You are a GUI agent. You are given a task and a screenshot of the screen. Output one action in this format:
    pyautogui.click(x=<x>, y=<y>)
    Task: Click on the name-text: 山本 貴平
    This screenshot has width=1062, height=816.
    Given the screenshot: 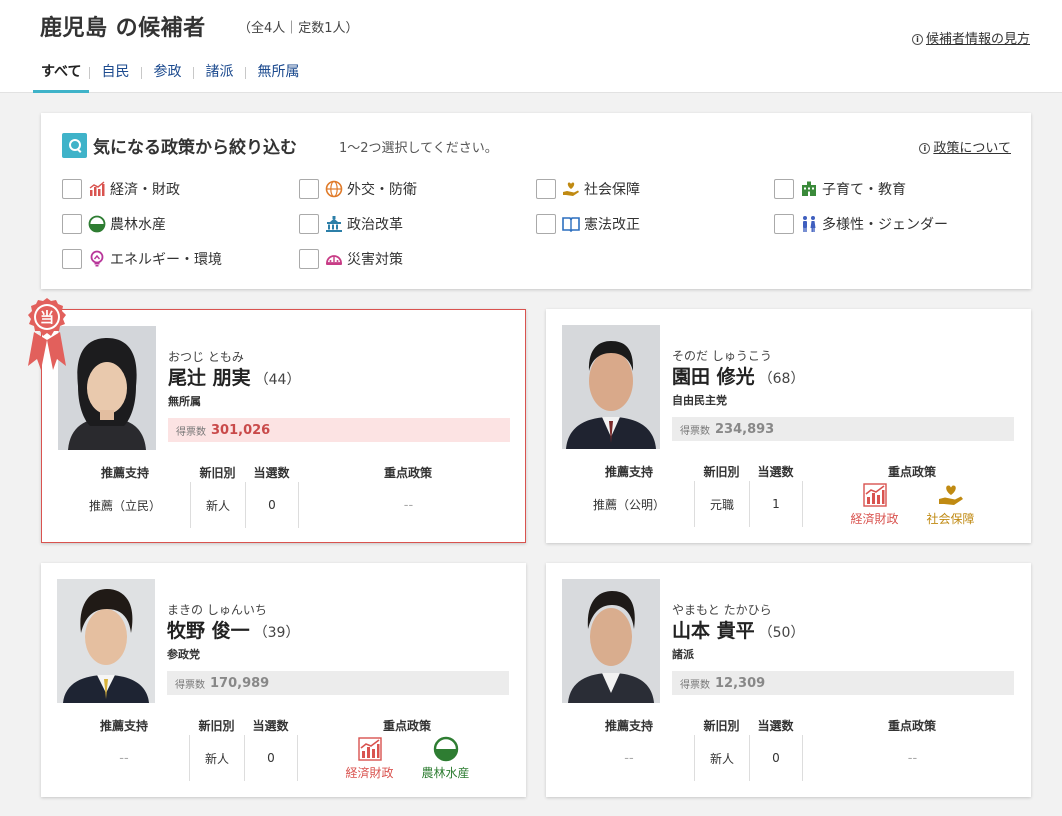 What is the action you would take?
    pyautogui.click(x=713, y=631)
    